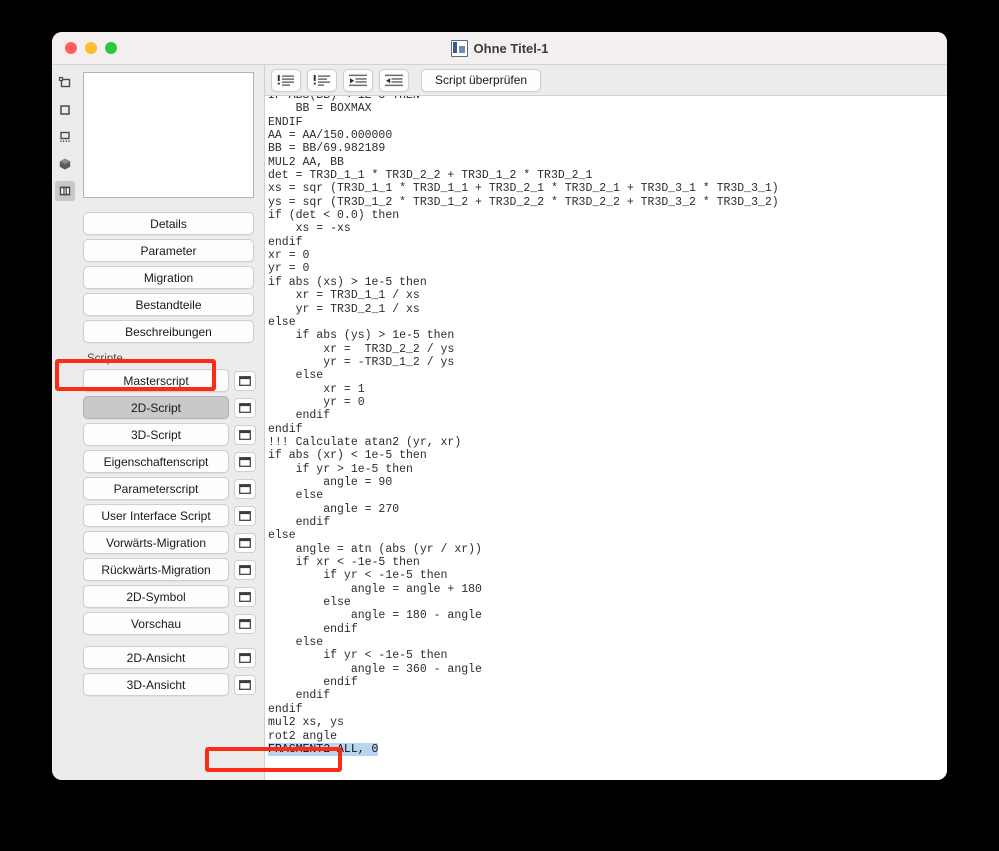 The height and width of the screenshot is (851, 999). I want to click on title-bar: Ohne Titel-1, so click(499, 48).